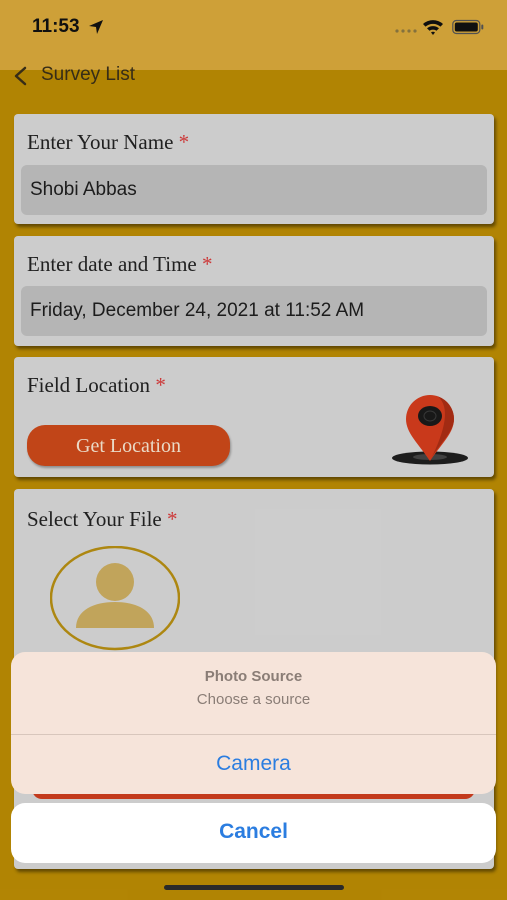 The width and height of the screenshot is (507, 900). What do you see at coordinates (254, 887) in the screenshot?
I see `home-indicator` at bounding box center [254, 887].